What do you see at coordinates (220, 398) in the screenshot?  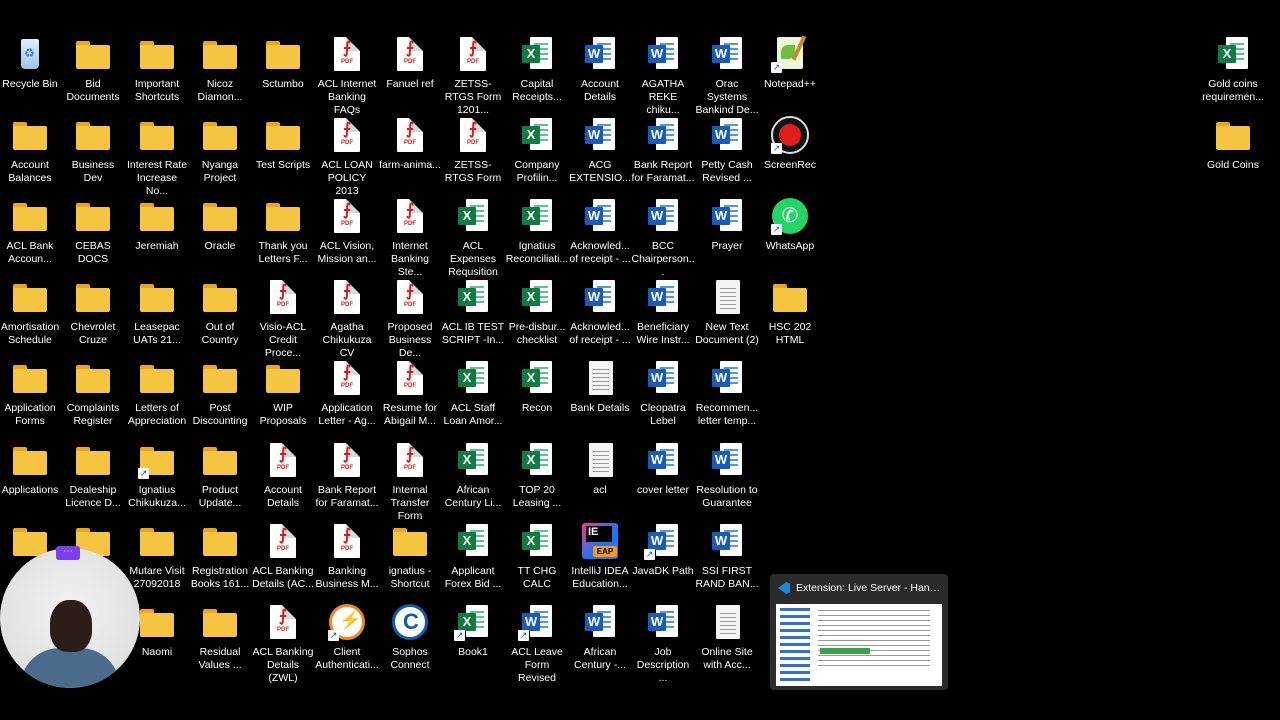 I see `desktop-icon: Post Discounting` at bounding box center [220, 398].